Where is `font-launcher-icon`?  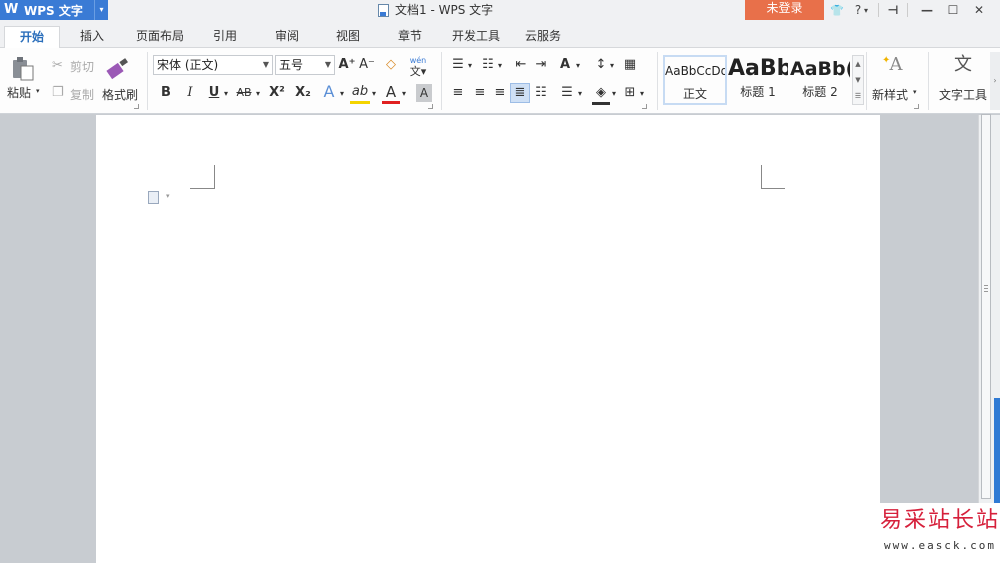 font-launcher-icon is located at coordinates (430, 106).